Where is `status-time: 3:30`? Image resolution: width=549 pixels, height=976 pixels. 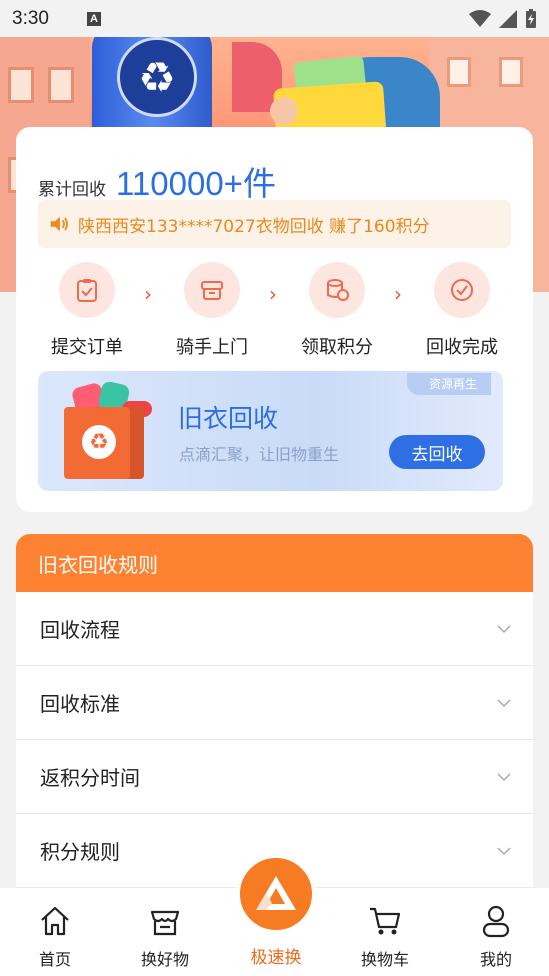 status-time: 3:30 is located at coordinates (30, 18).